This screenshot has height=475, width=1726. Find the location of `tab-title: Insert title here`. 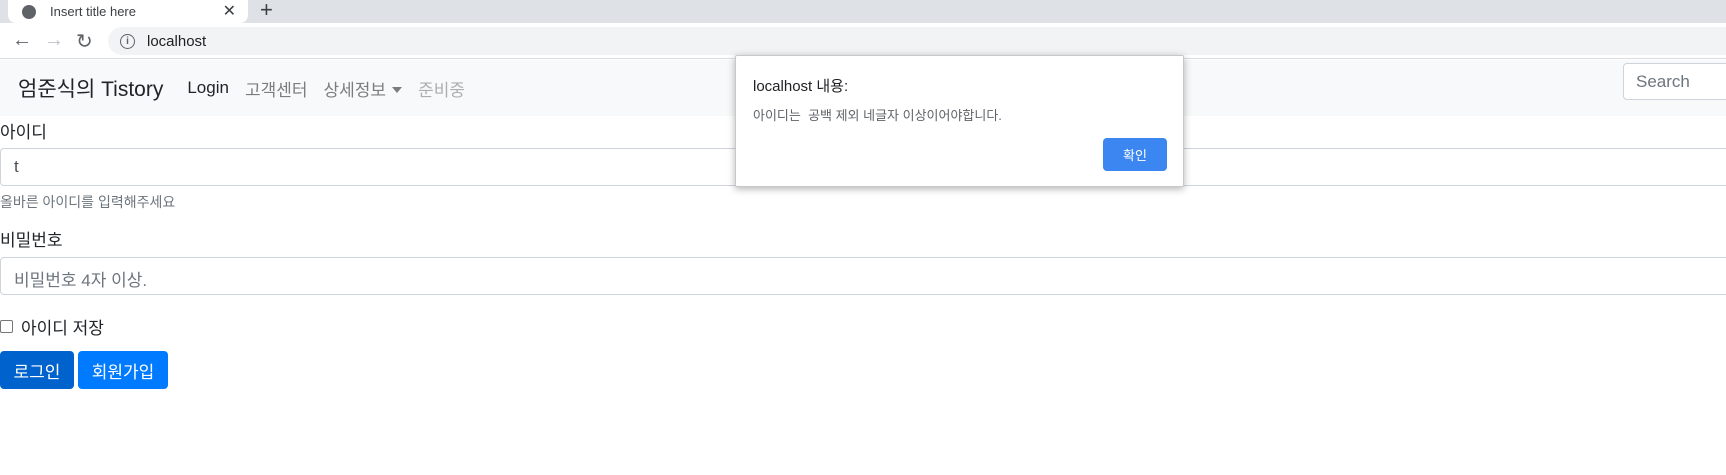

tab-title: Insert title here is located at coordinates (93, 11).